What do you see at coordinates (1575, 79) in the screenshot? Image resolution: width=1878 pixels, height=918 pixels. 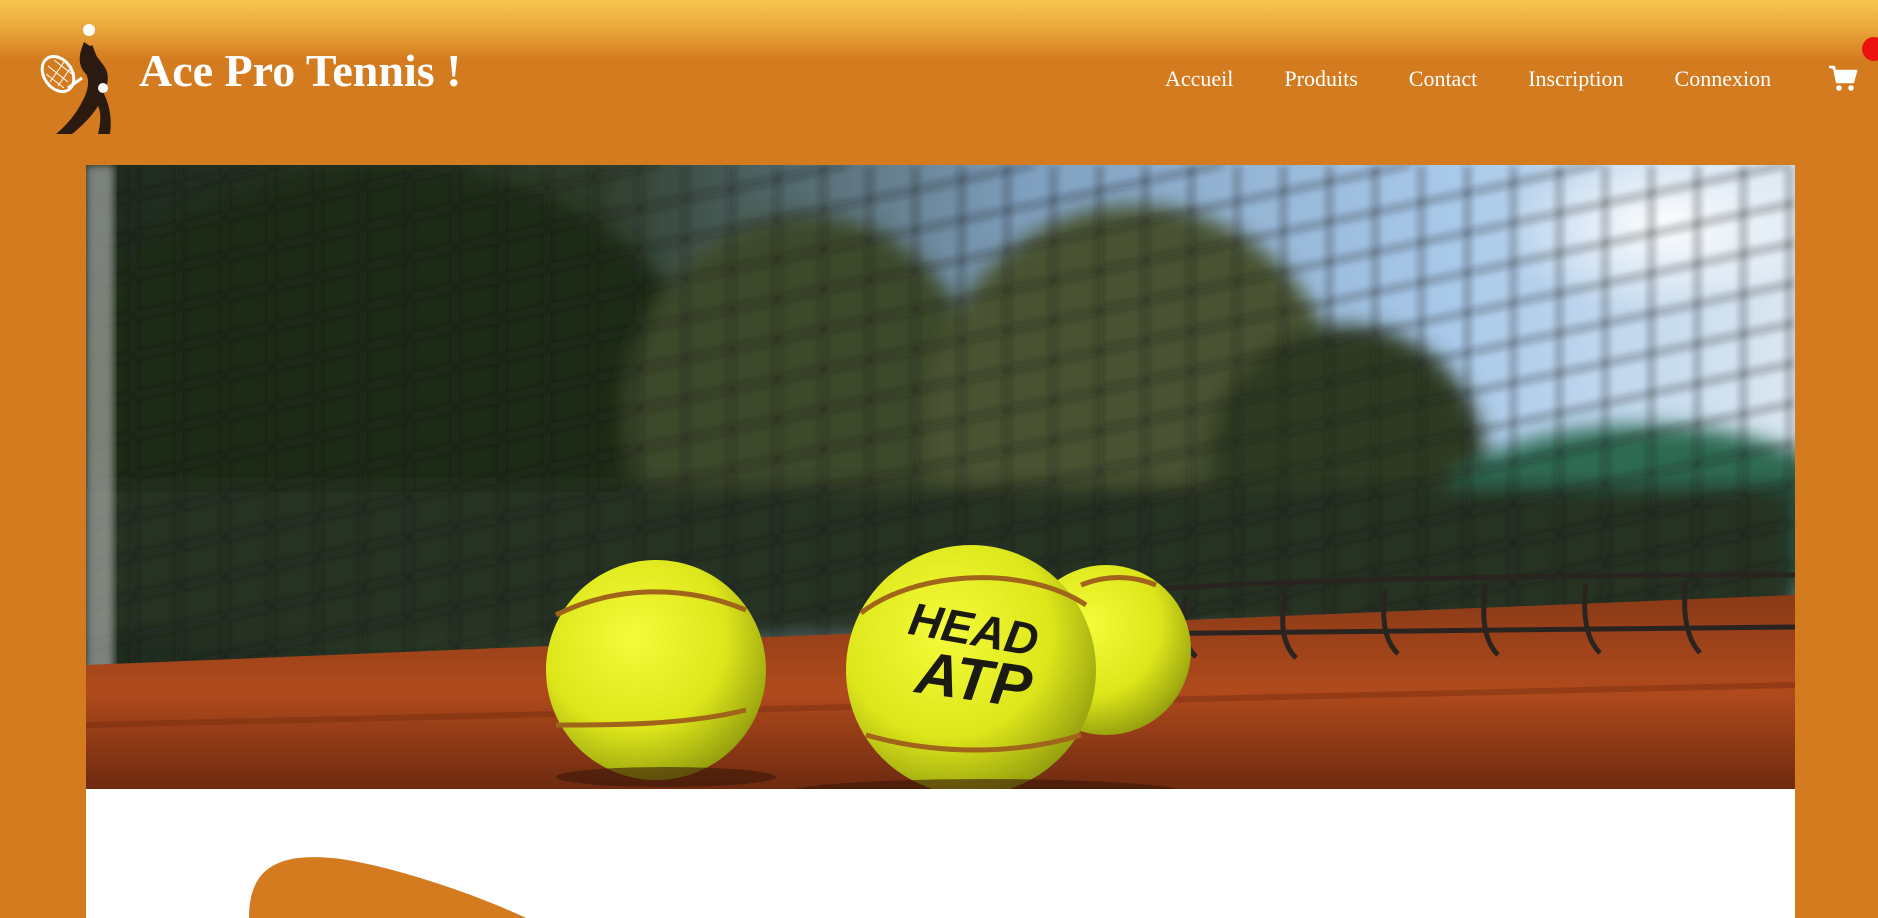 I see `nav-inscription: Inscription` at bounding box center [1575, 79].